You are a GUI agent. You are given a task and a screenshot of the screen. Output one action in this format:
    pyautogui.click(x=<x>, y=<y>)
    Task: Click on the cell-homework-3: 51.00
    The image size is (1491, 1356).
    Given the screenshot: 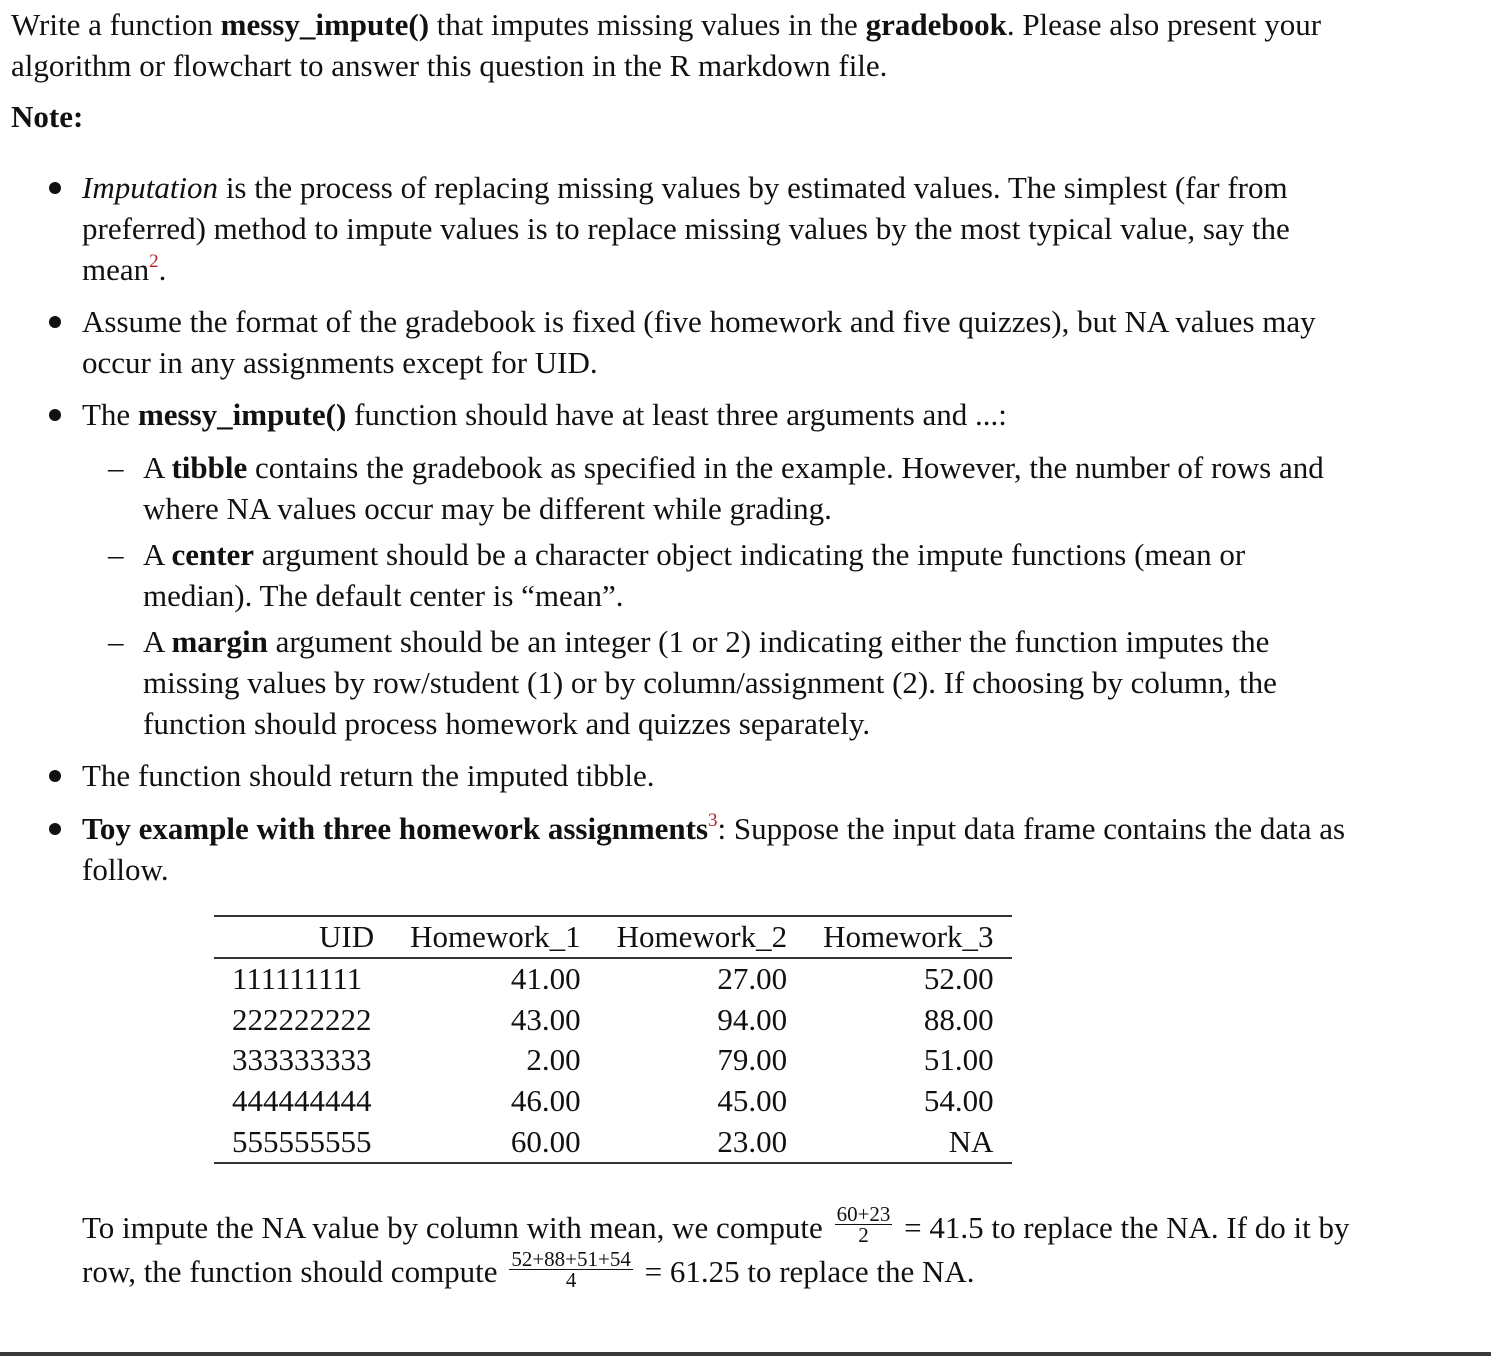 What is the action you would take?
    pyautogui.click(x=958, y=1060)
    